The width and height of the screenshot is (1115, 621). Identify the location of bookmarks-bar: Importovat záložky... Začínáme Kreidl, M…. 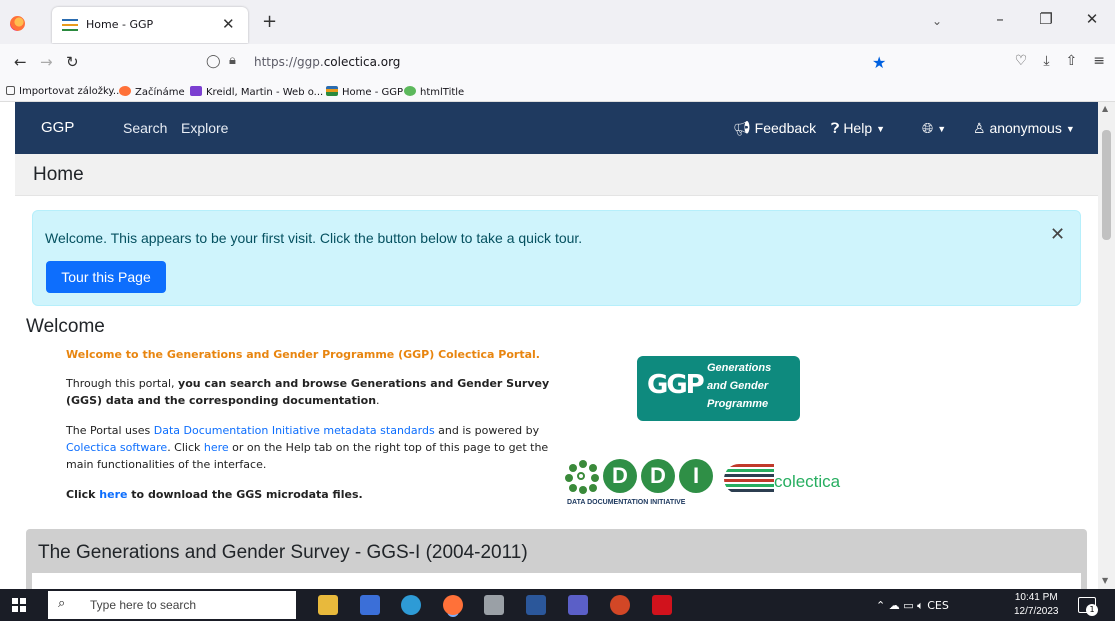
(557, 92).